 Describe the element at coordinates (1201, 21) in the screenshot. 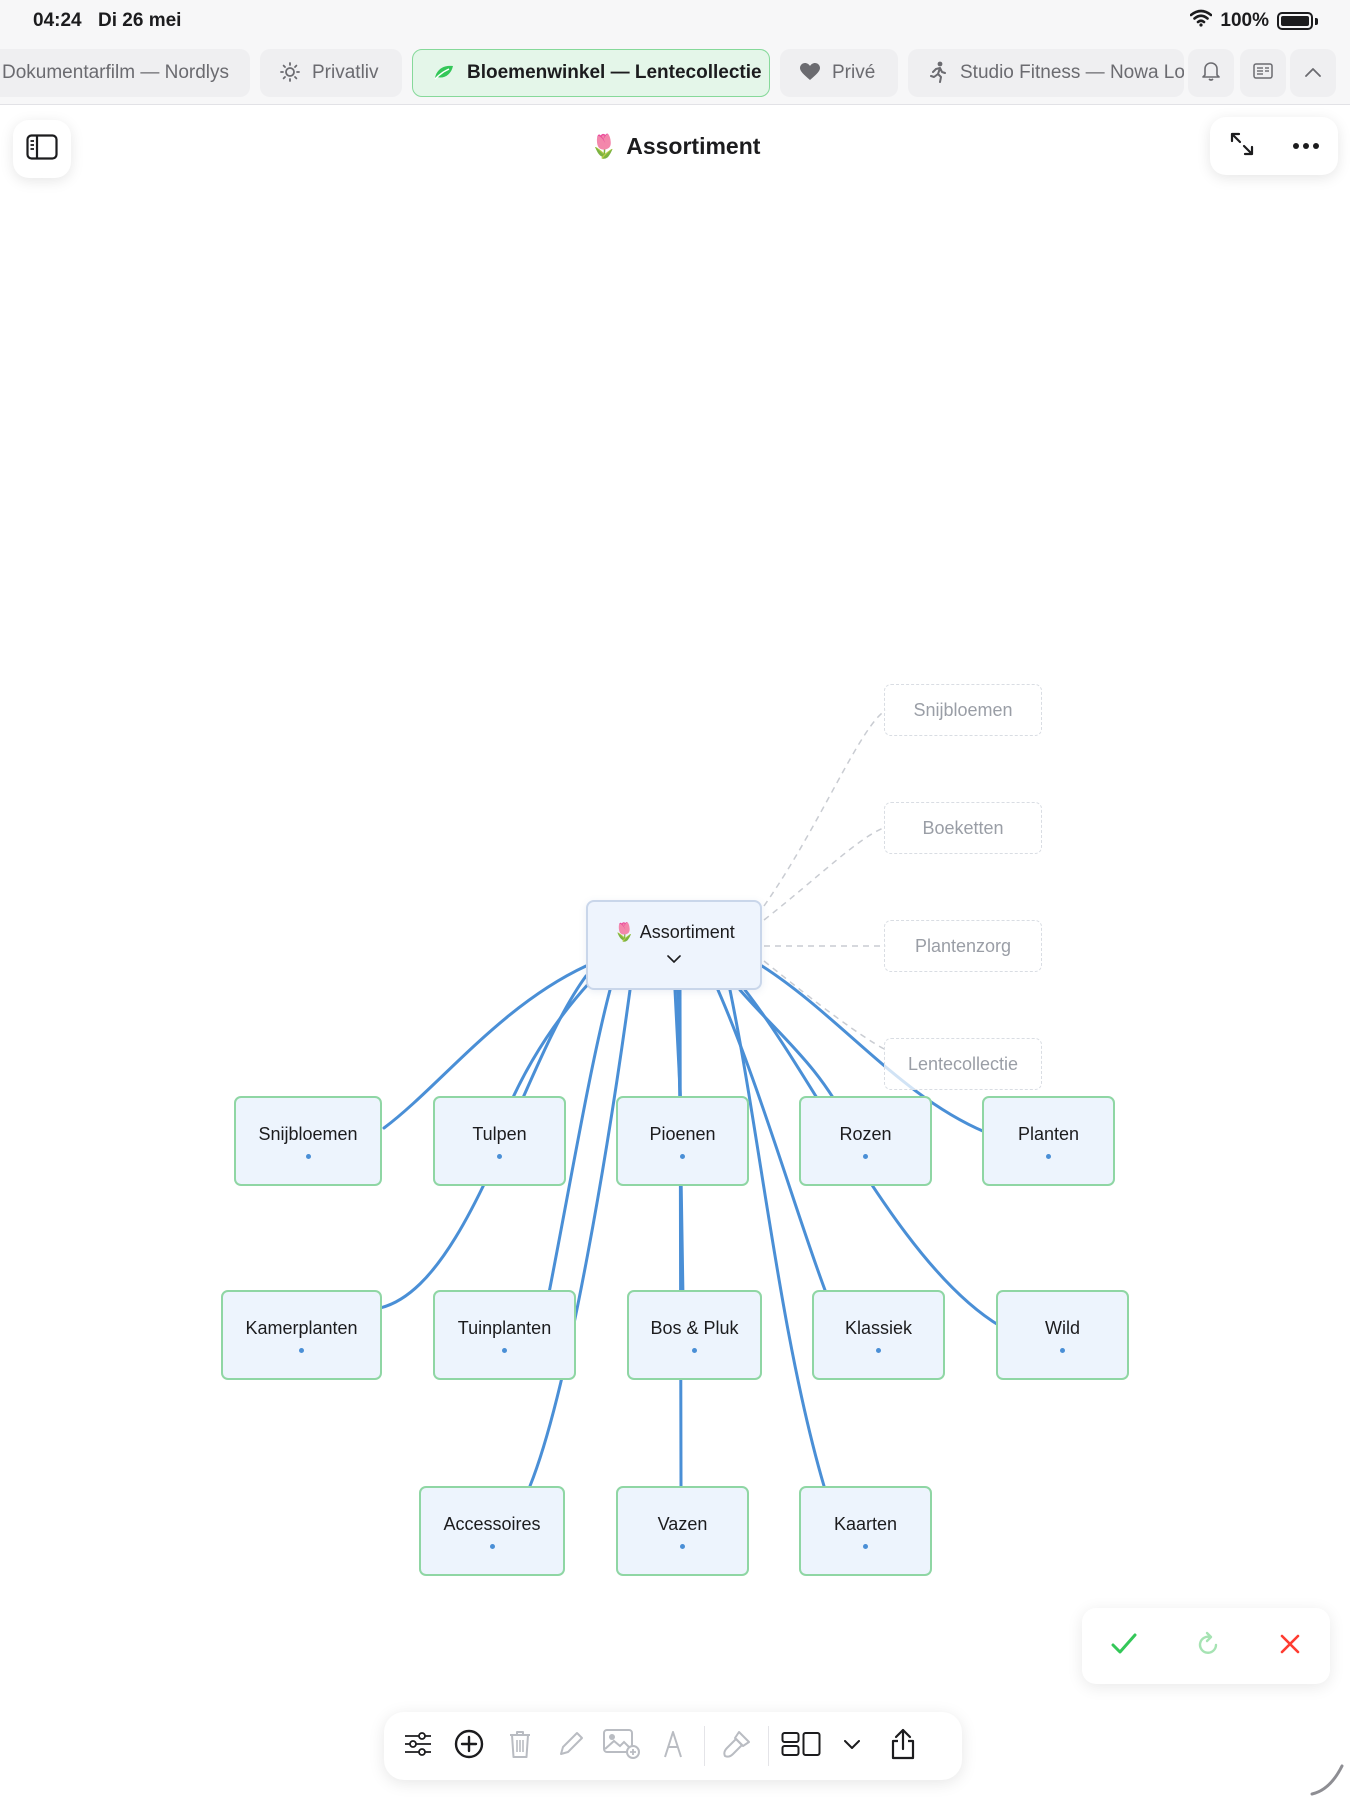

I see `wifi-icon` at that location.